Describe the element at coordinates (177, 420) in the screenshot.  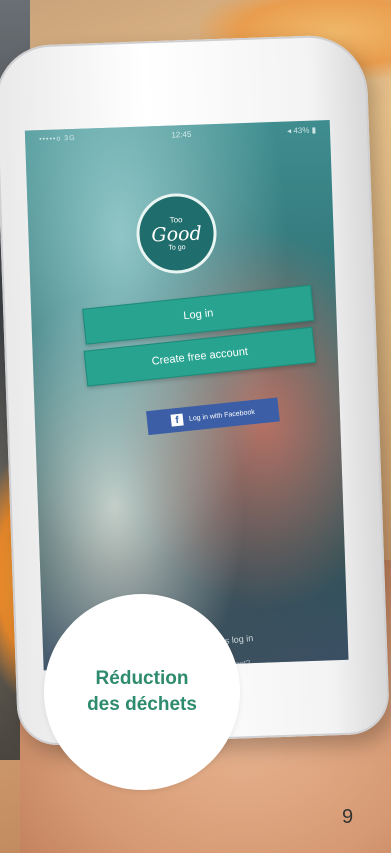
I see `facebook-icon: f` at that location.